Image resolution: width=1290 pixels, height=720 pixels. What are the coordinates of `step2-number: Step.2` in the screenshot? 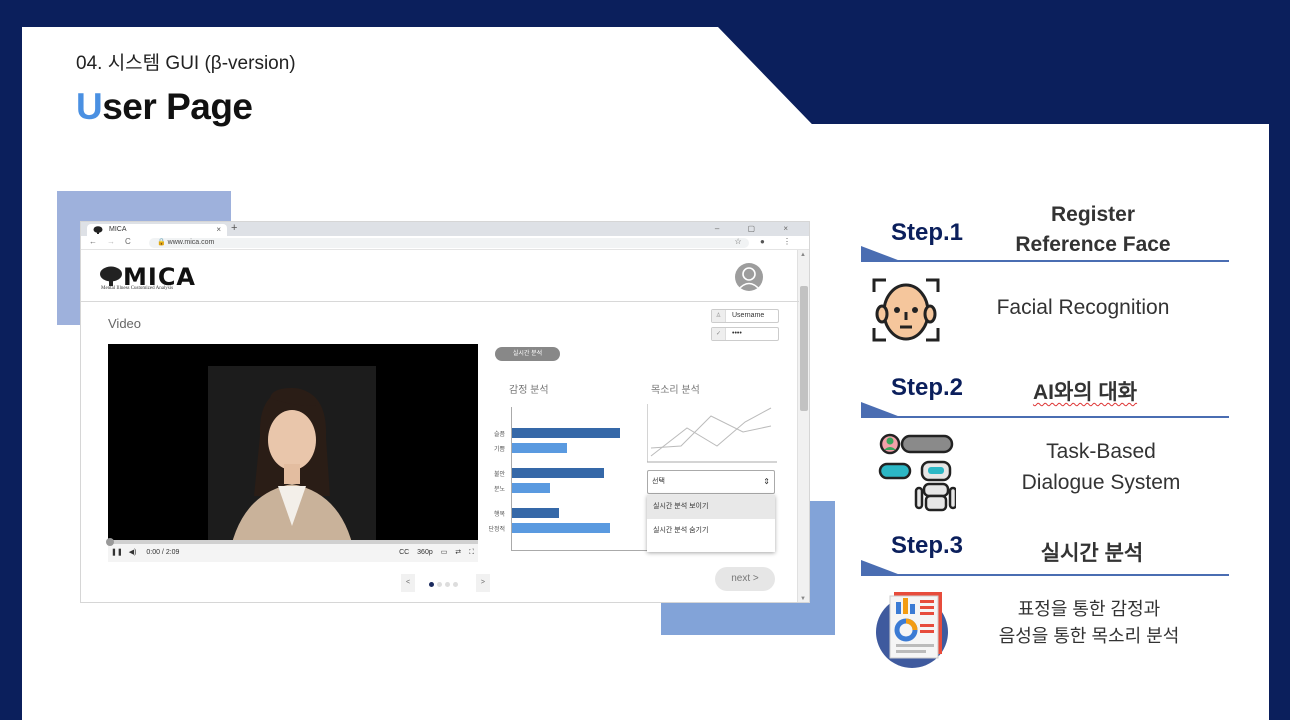 It's located at (927, 387).